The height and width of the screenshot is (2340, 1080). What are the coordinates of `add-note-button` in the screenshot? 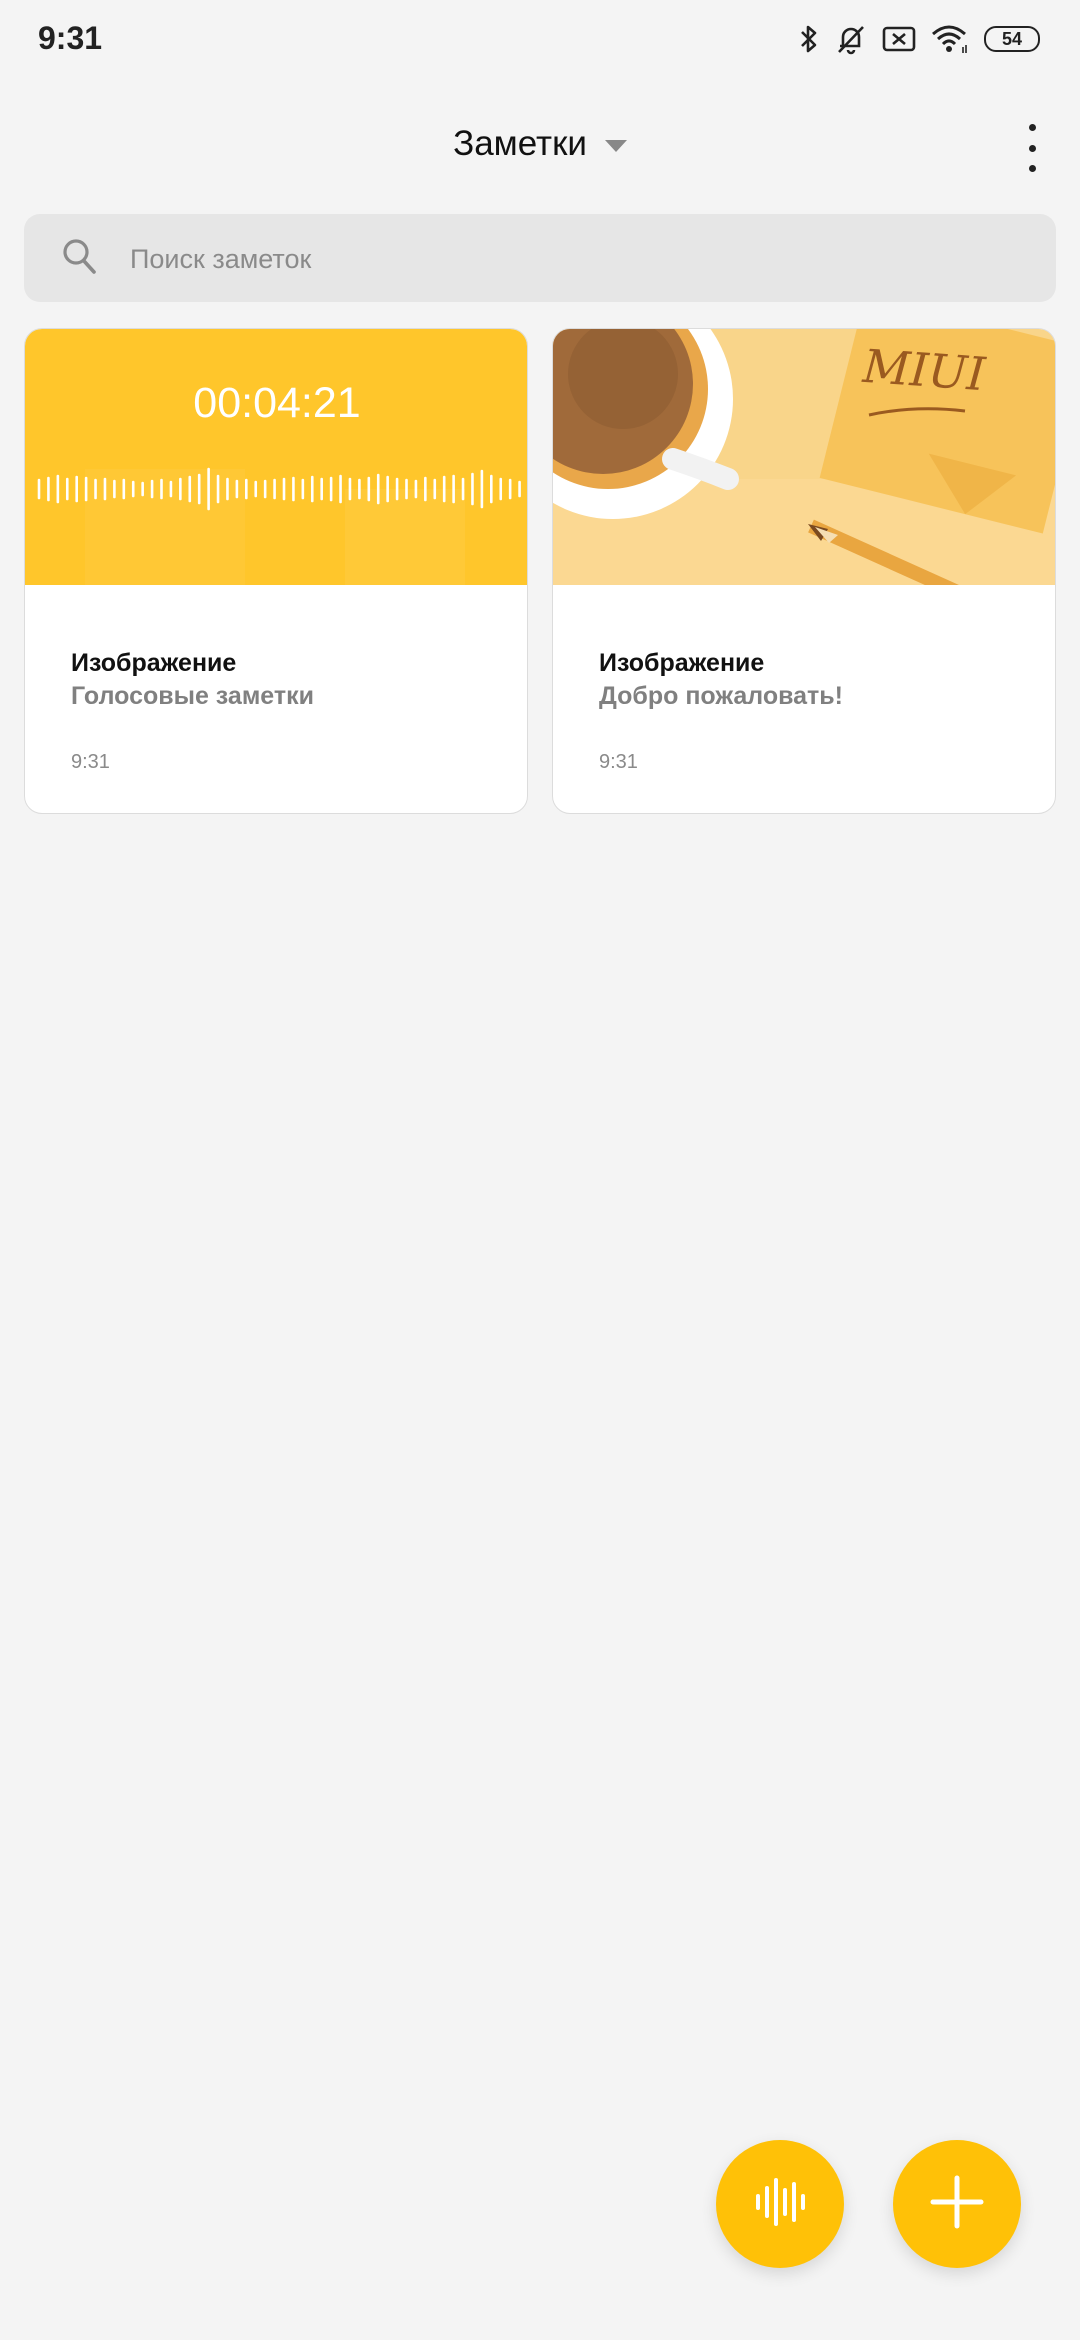 It's located at (957, 2204).